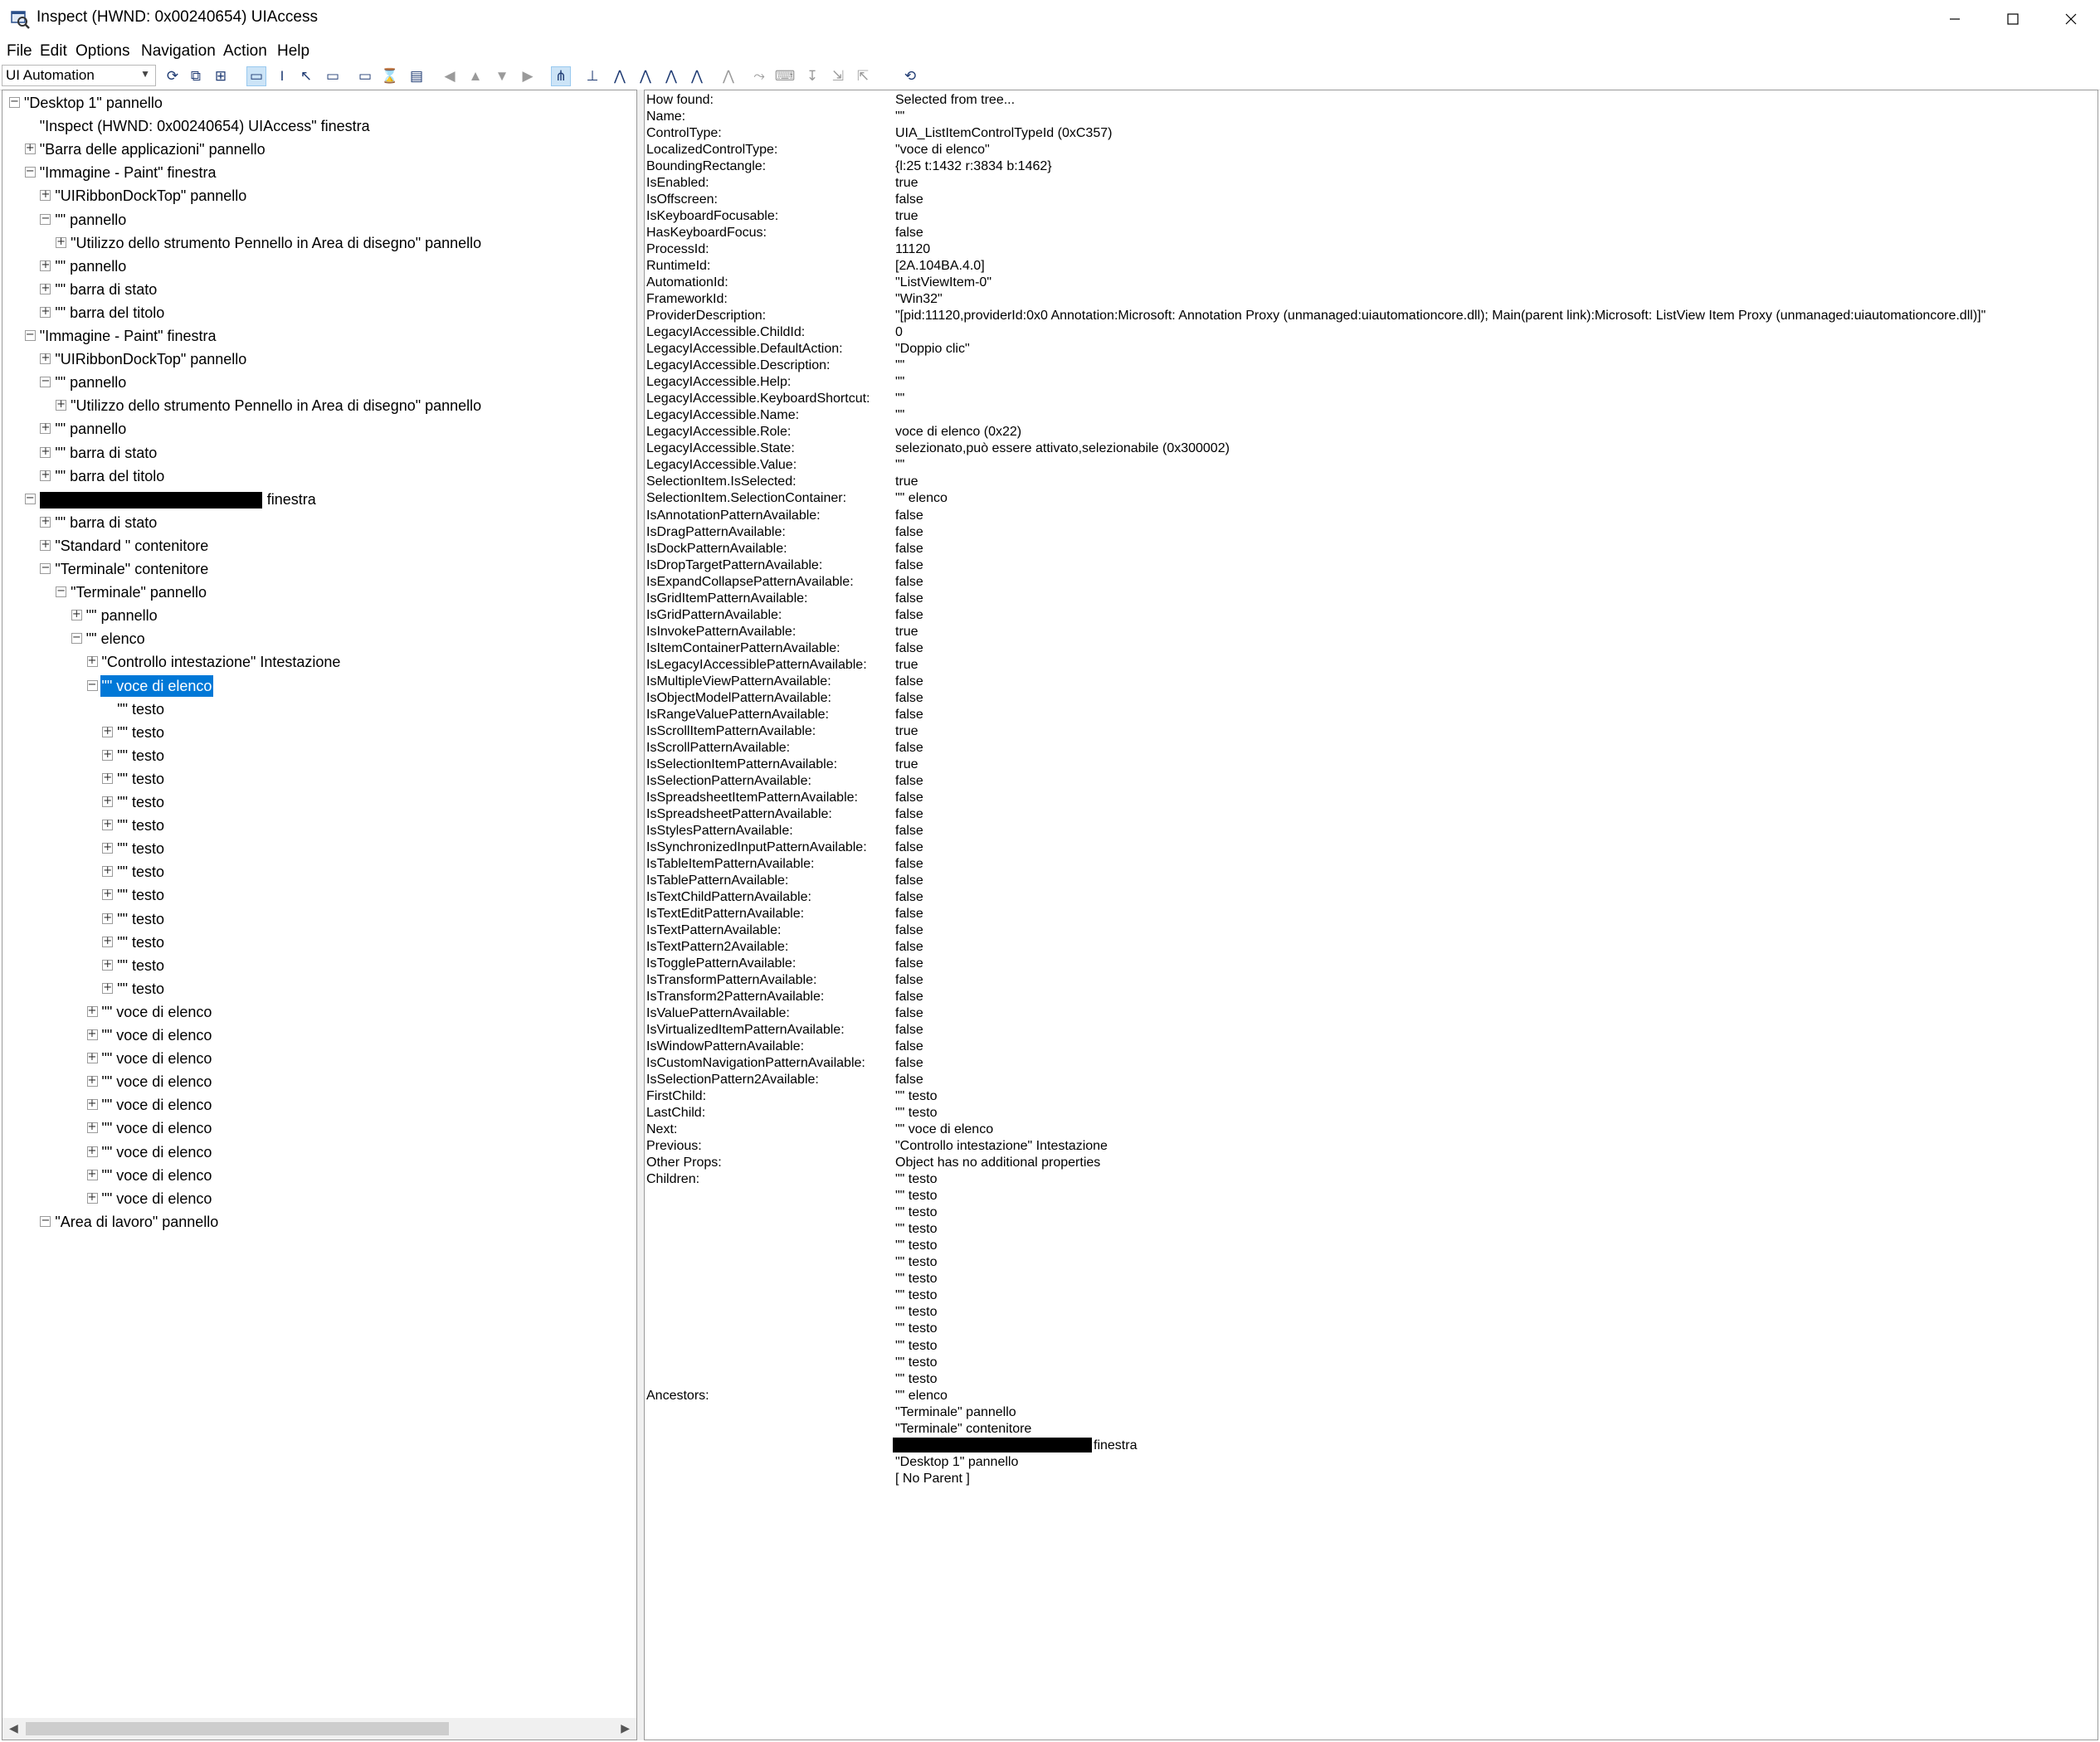 The width and height of the screenshot is (2100, 1742). Describe the element at coordinates (178, 51) in the screenshot. I see `menu-navigation: Navigation` at that location.